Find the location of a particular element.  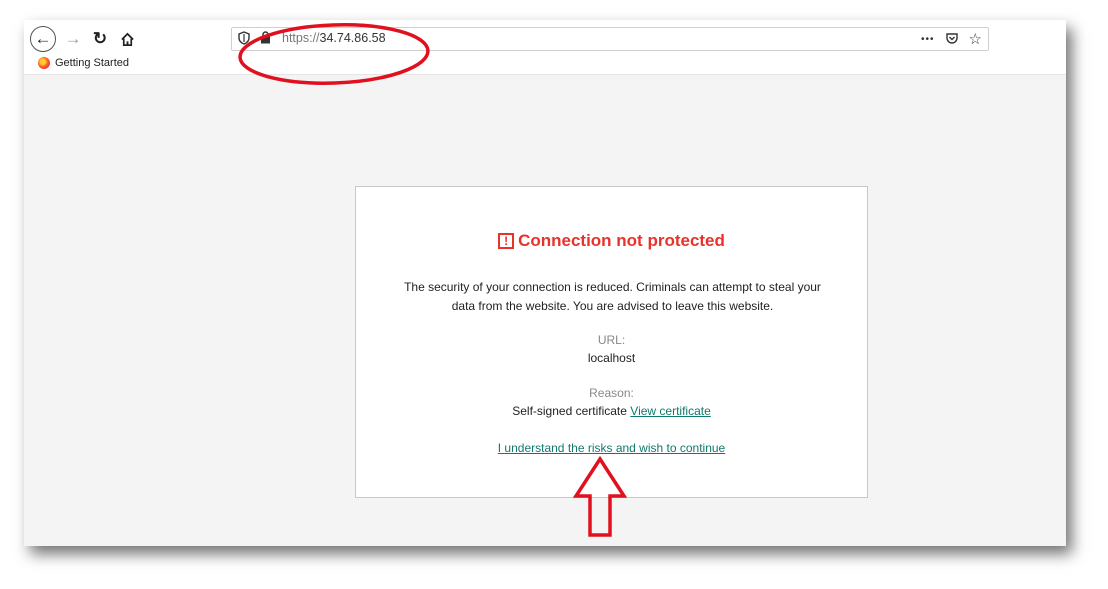

warning-title: ! Connection not protected is located at coordinates (611, 241).